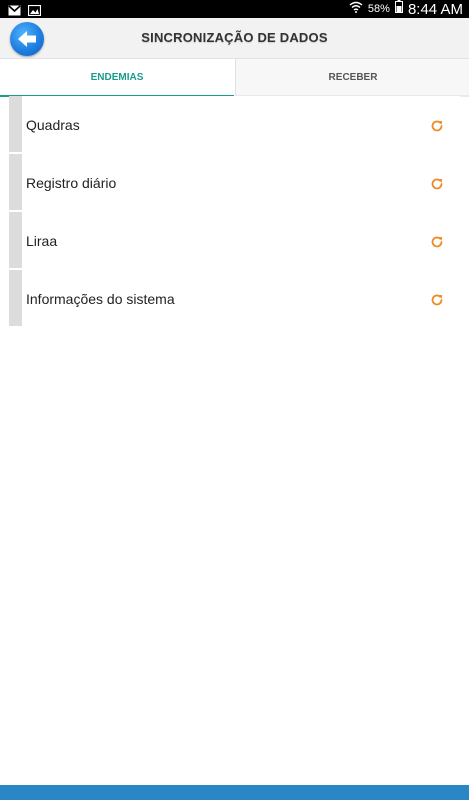 The width and height of the screenshot is (469, 800). Describe the element at coordinates (435, 9) in the screenshot. I see `clock: 8:44 AM` at that location.